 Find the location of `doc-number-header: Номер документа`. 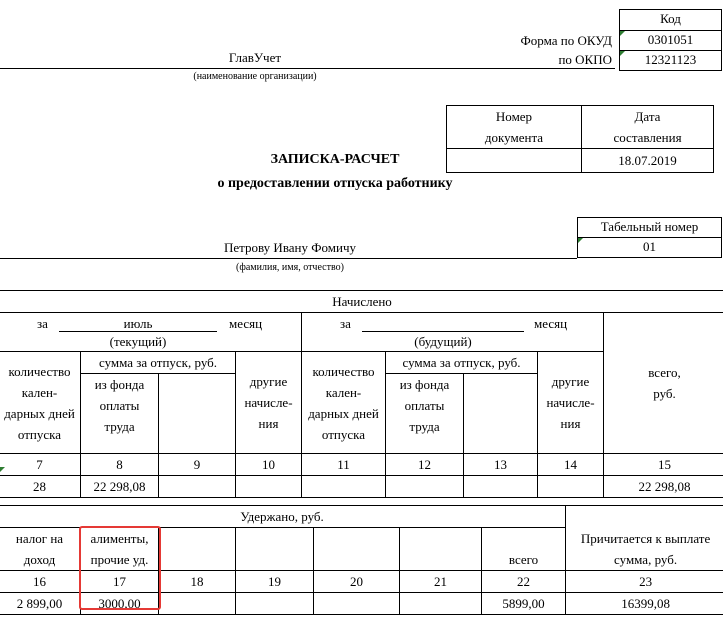

doc-number-header: Номер документа is located at coordinates (514, 127).